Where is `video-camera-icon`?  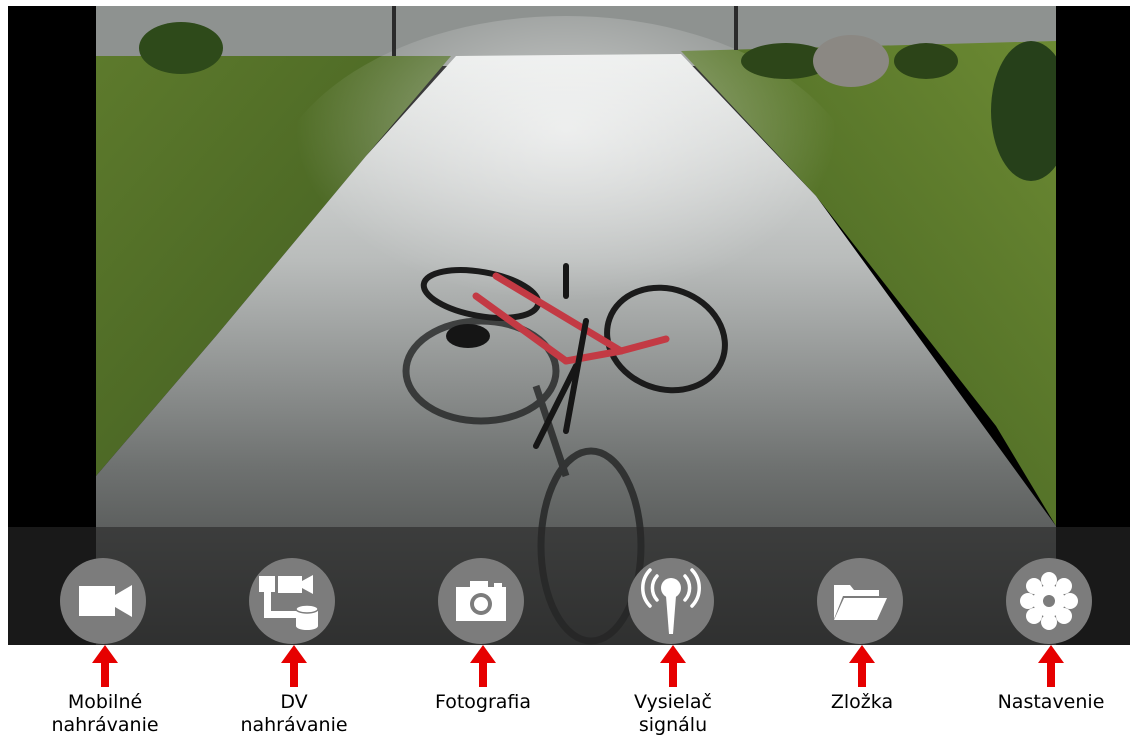 video-camera-icon is located at coordinates (105, 601).